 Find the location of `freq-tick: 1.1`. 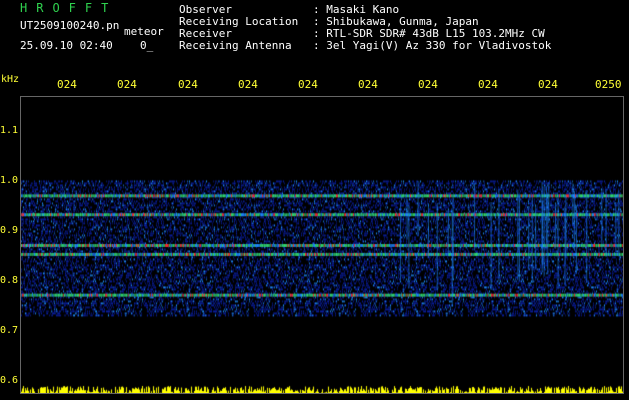

freq-tick: 1.1 is located at coordinates (9, 130).